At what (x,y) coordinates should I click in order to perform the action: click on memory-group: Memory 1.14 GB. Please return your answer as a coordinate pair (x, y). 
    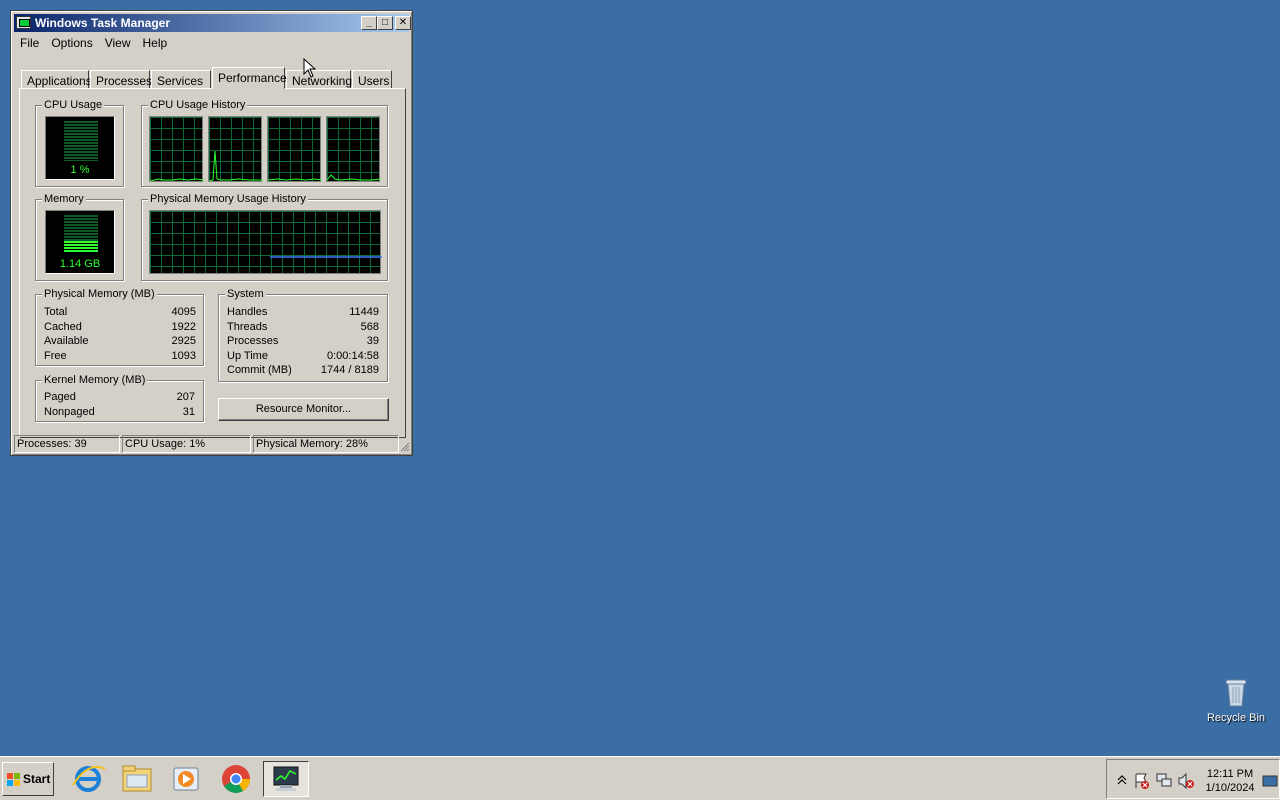
    Looking at the image, I should click on (79, 237).